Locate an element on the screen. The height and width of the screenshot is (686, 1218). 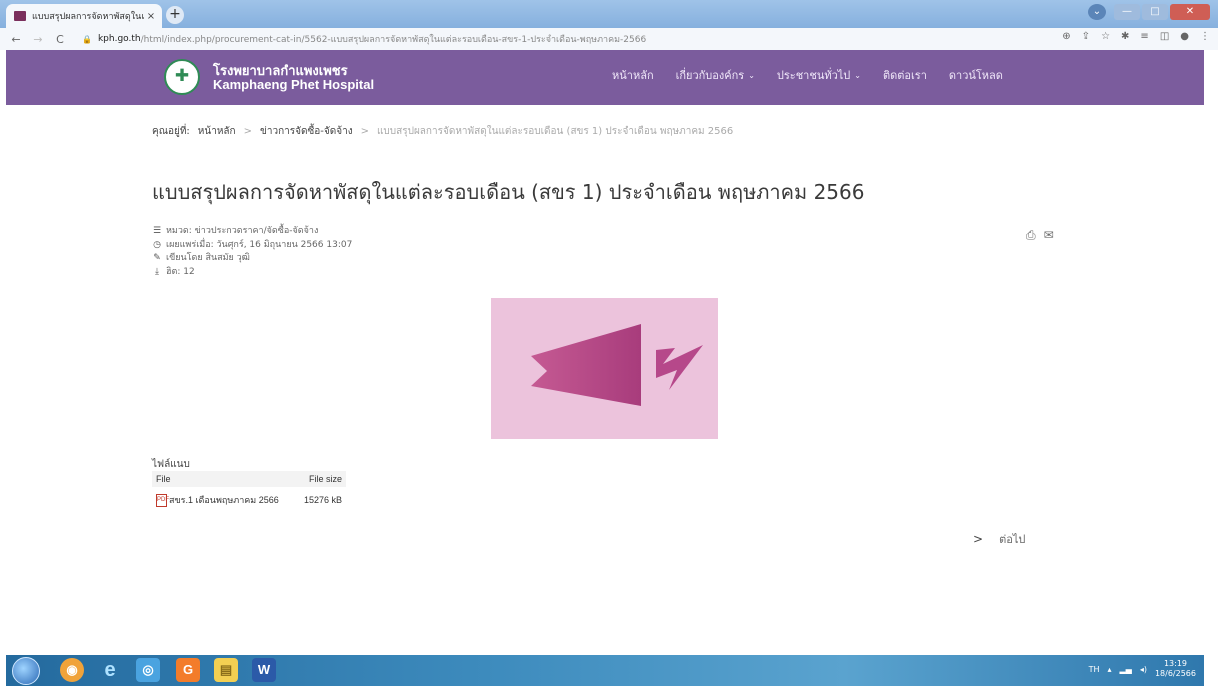
clock: 13:19 18/6/2566 is located at coordinates (1175, 669).